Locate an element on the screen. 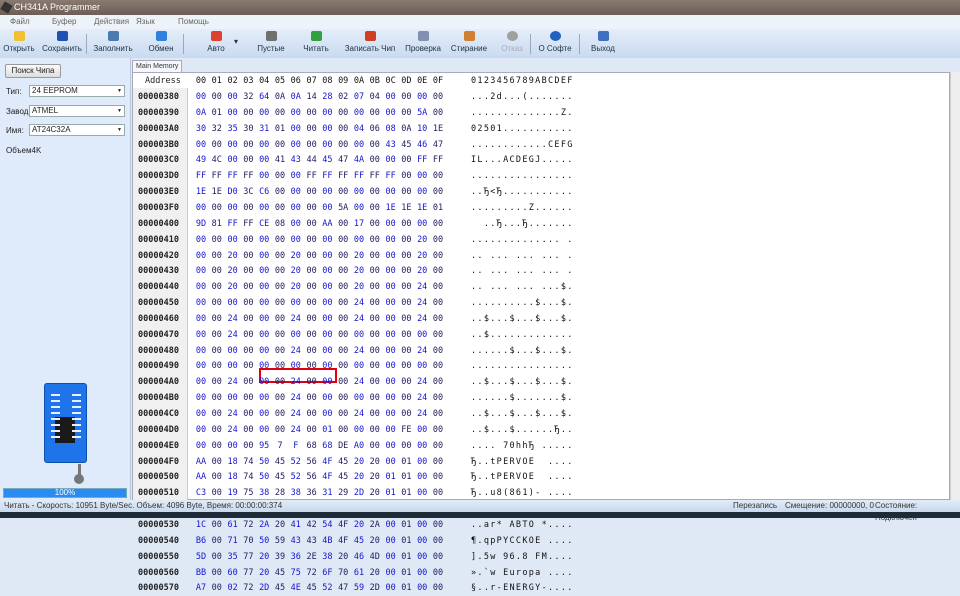 This screenshot has height=596, width=960. vertical-scrollbar is located at coordinates (955, 286).